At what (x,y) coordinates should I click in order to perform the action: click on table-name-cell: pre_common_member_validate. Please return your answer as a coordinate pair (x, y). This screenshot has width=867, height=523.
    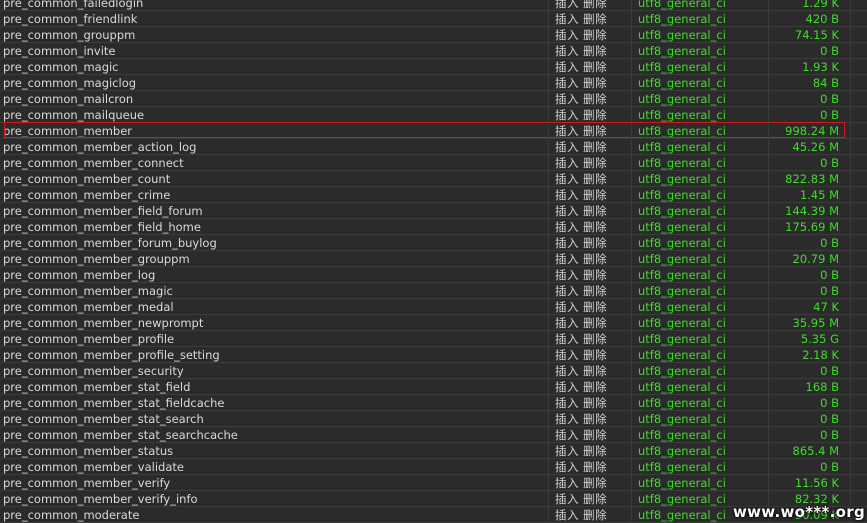
    Looking at the image, I should click on (275, 466).